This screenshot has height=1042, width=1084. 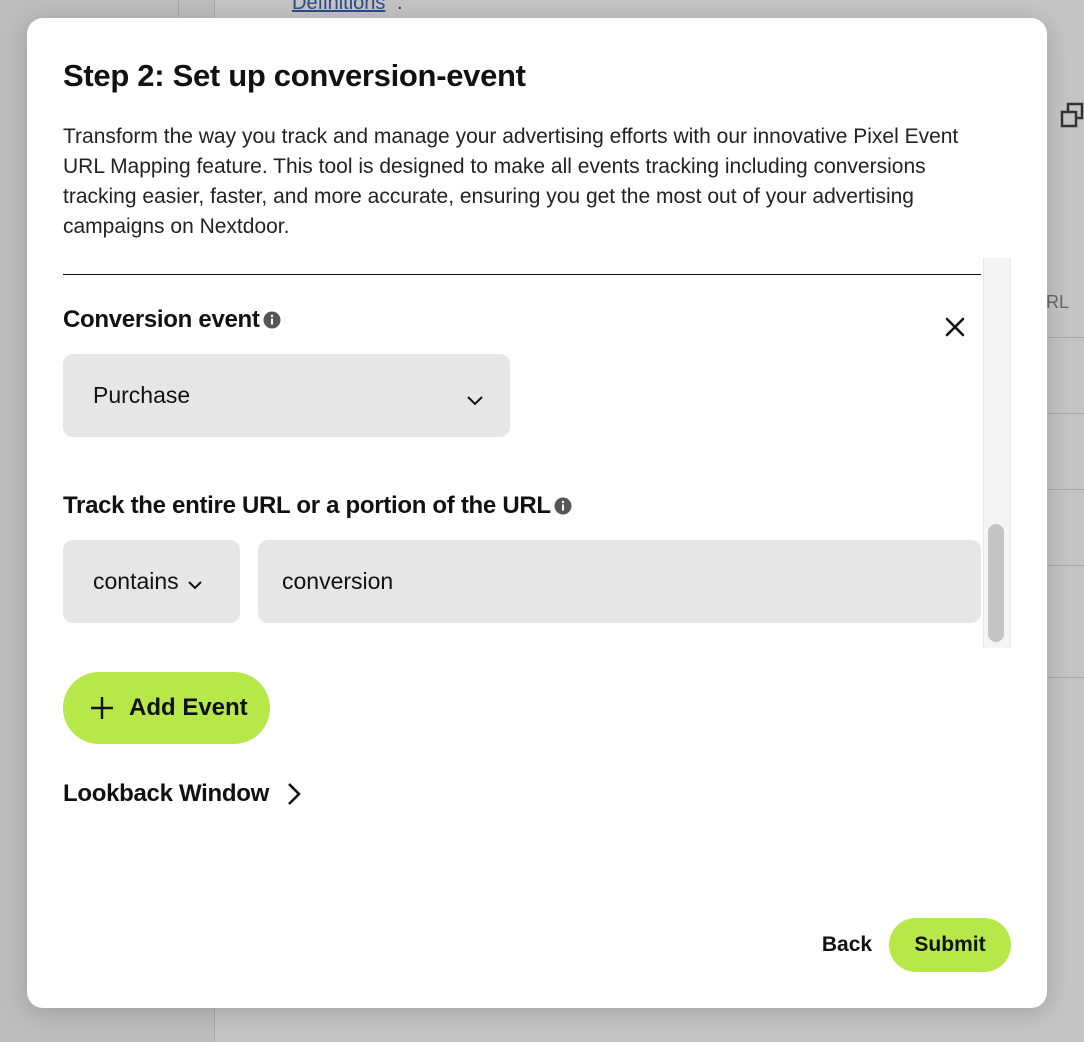 What do you see at coordinates (136, 581) in the screenshot?
I see `url-match-type-value: contains` at bounding box center [136, 581].